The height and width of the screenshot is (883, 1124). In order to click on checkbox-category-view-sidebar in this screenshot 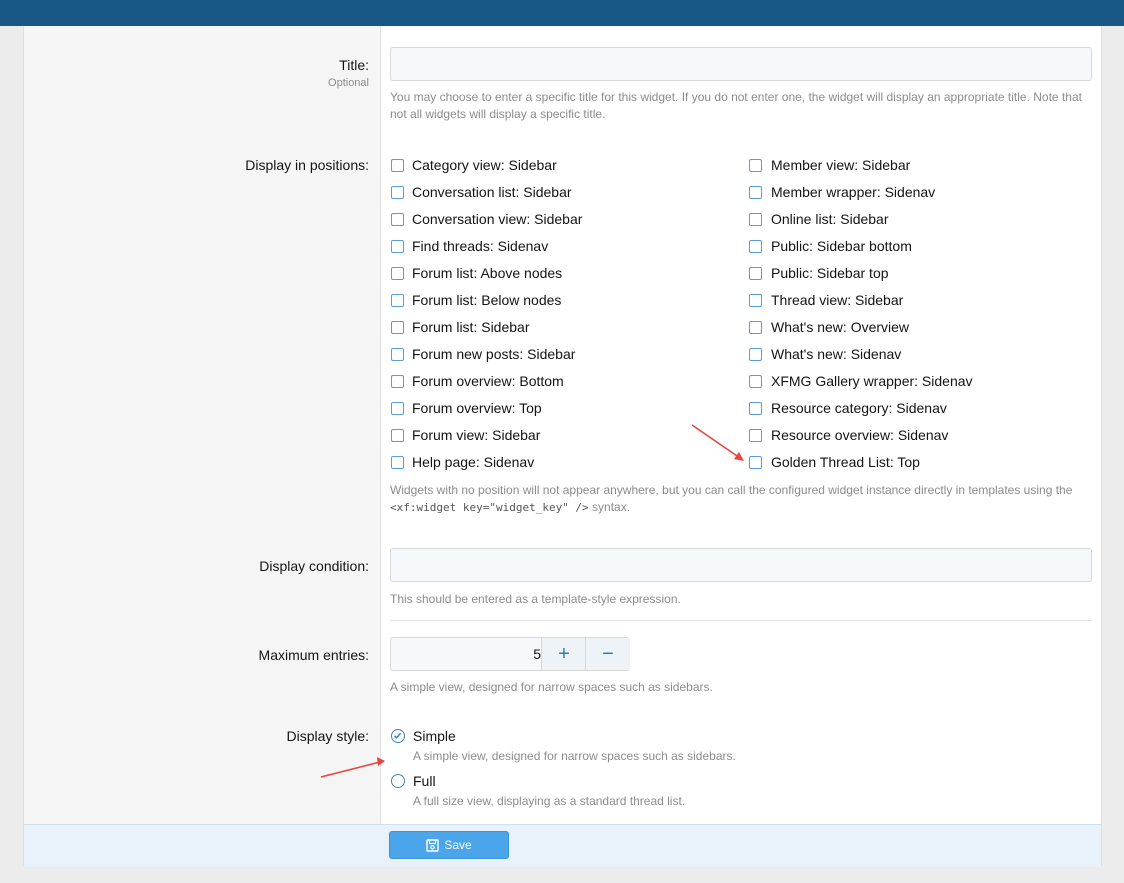, I will do `click(397, 165)`.